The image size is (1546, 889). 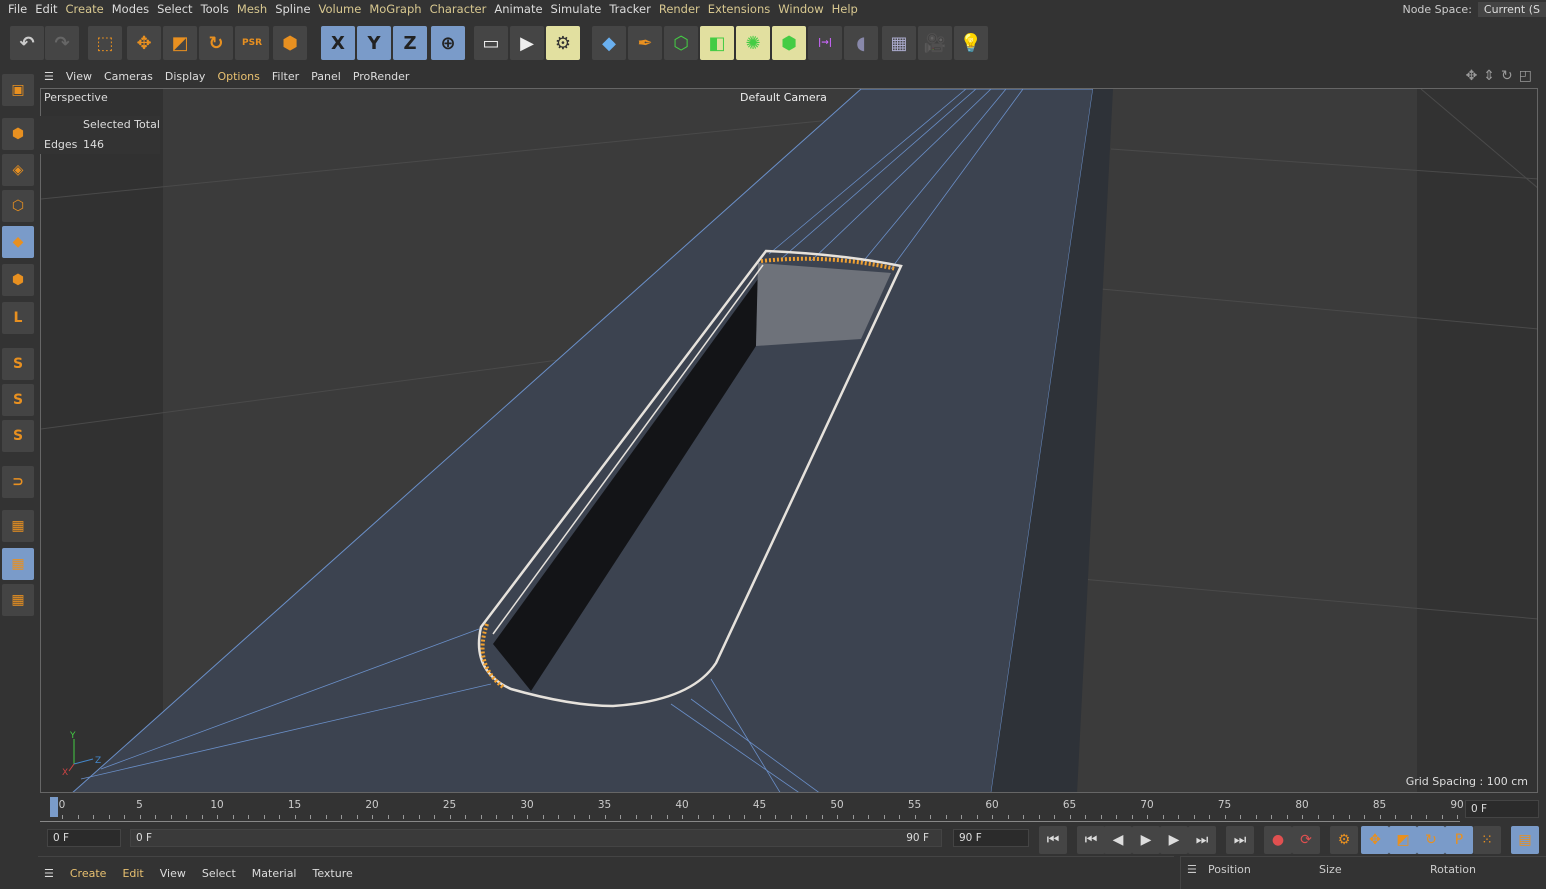 I want to click on workplane-icon: ▦, so click(x=18, y=526).